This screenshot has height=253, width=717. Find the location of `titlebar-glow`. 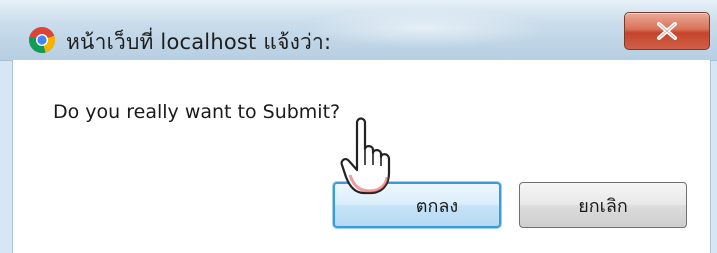

titlebar-glow is located at coordinates (425, 28).